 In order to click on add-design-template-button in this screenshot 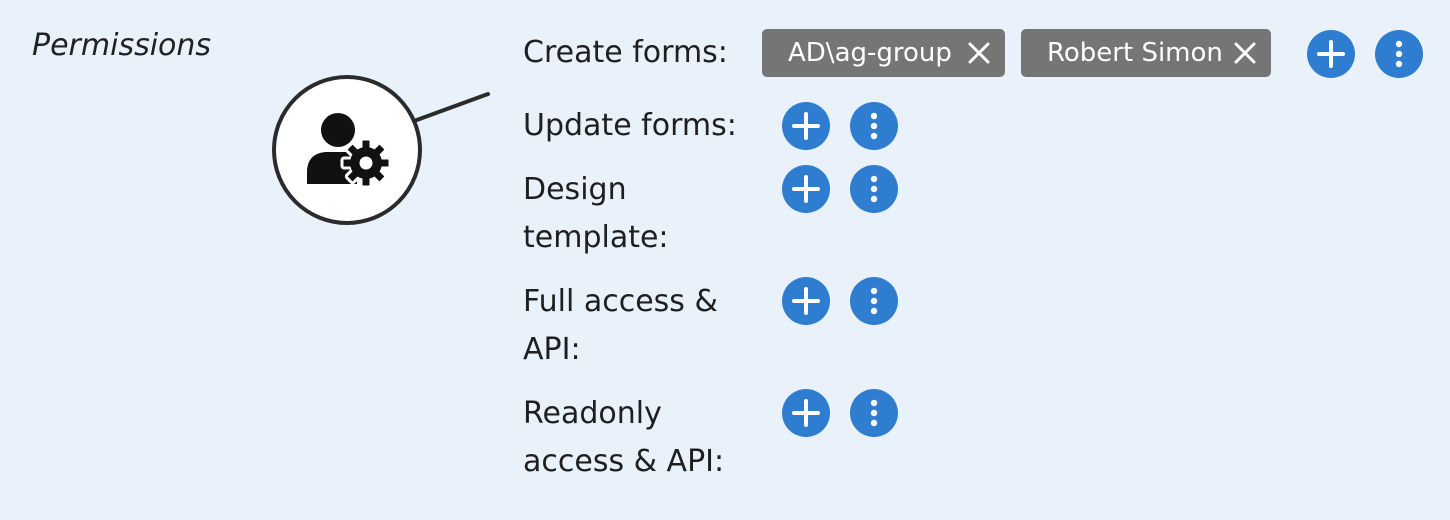, I will do `click(806, 189)`.